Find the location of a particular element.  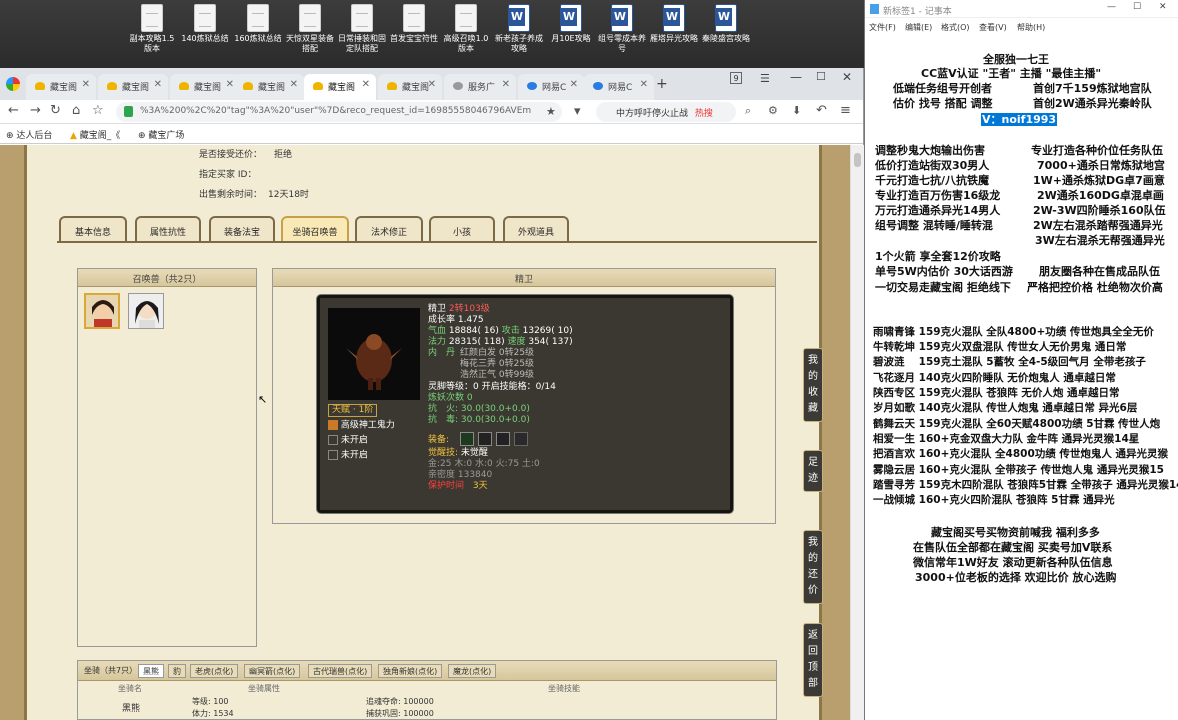

empty-slot-icon is located at coordinates (333, 440).